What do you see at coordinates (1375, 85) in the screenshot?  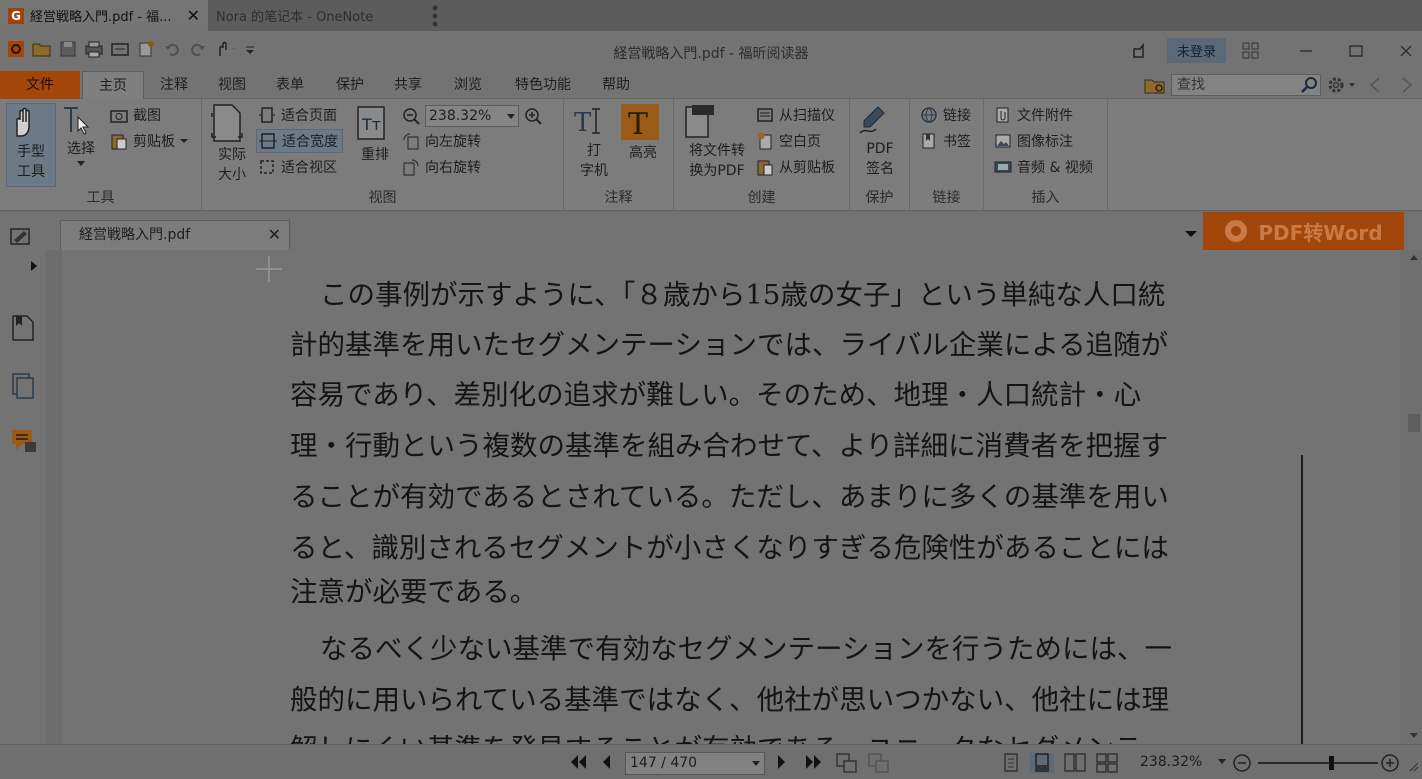 I see `prev-result-icon` at bounding box center [1375, 85].